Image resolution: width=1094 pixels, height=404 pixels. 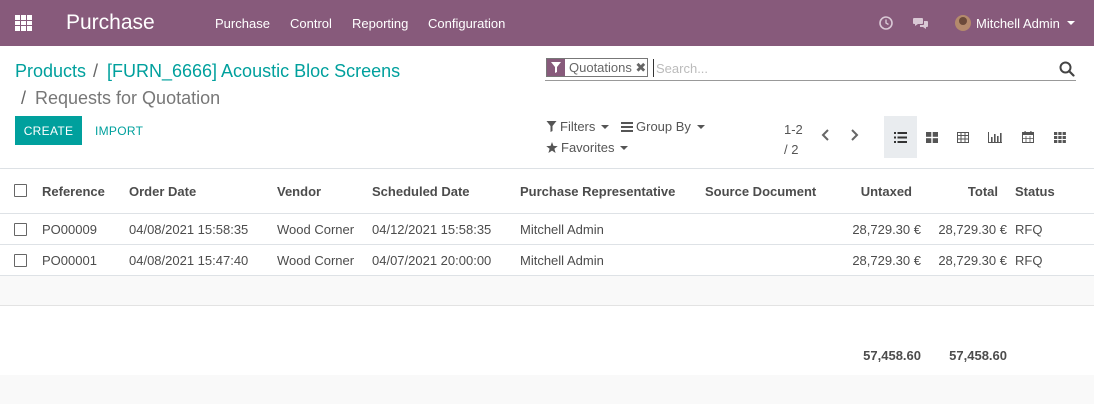 What do you see at coordinates (547, 355) in the screenshot?
I see `table-footer-totals: 57,458.60 57,458.60` at bounding box center [547, 355].